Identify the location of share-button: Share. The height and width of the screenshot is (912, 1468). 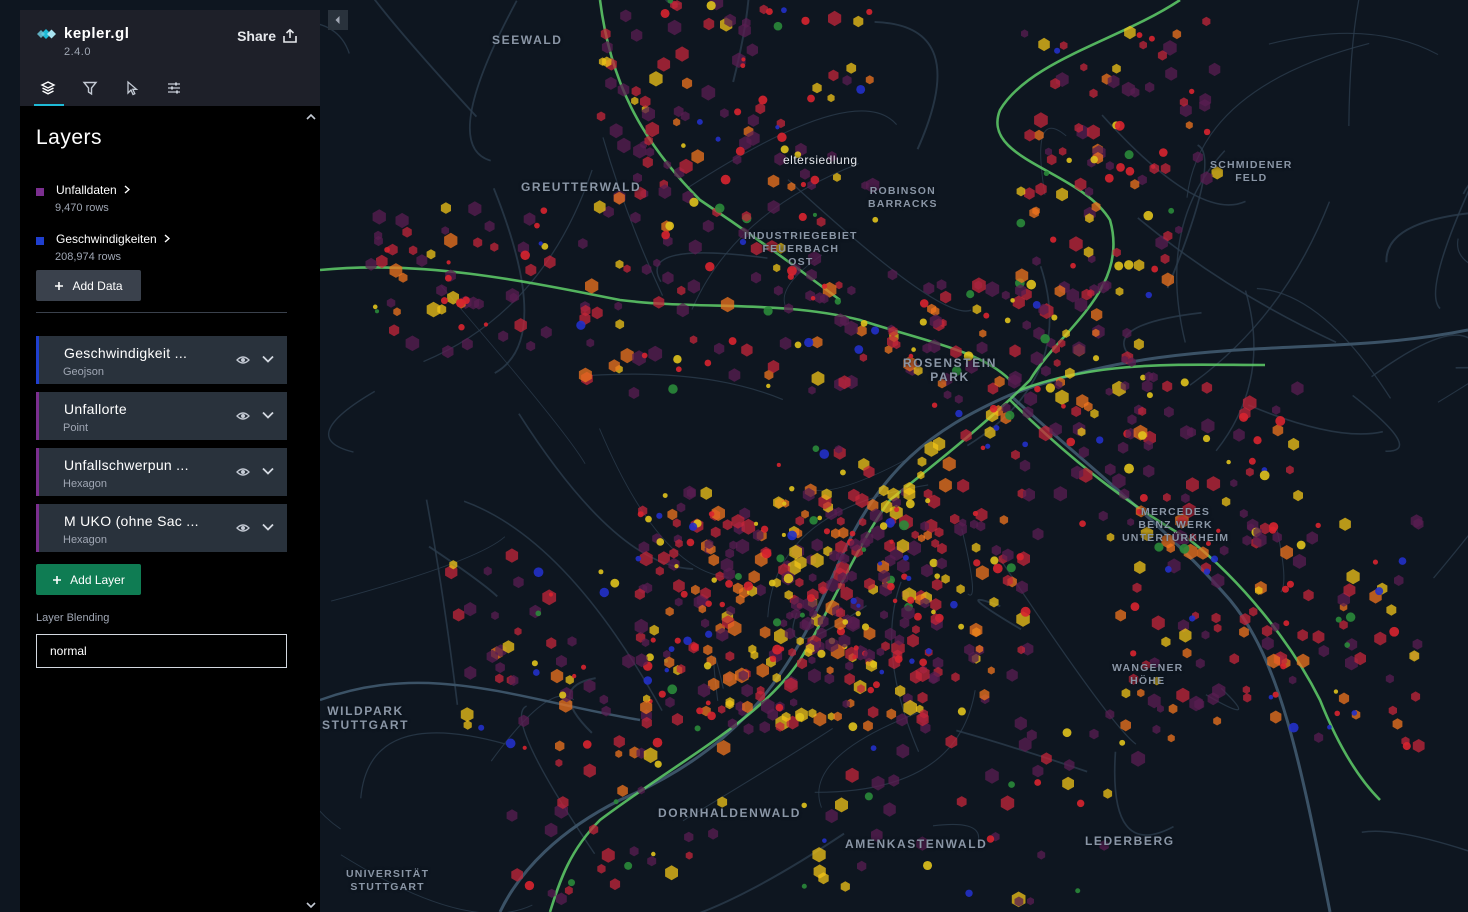
(267, 36).